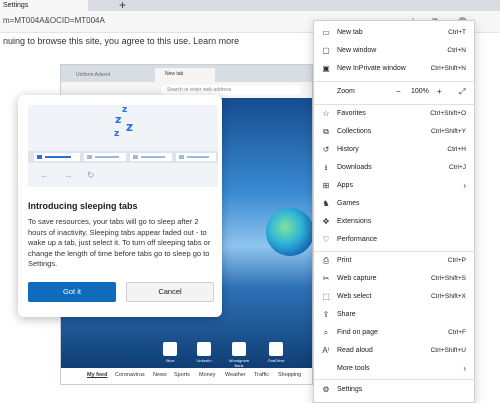 The image size is (500, 403). I want to click on menu-item-collections: ⧉ Collections Ctrl+Shift+Y, so click(394, 132).